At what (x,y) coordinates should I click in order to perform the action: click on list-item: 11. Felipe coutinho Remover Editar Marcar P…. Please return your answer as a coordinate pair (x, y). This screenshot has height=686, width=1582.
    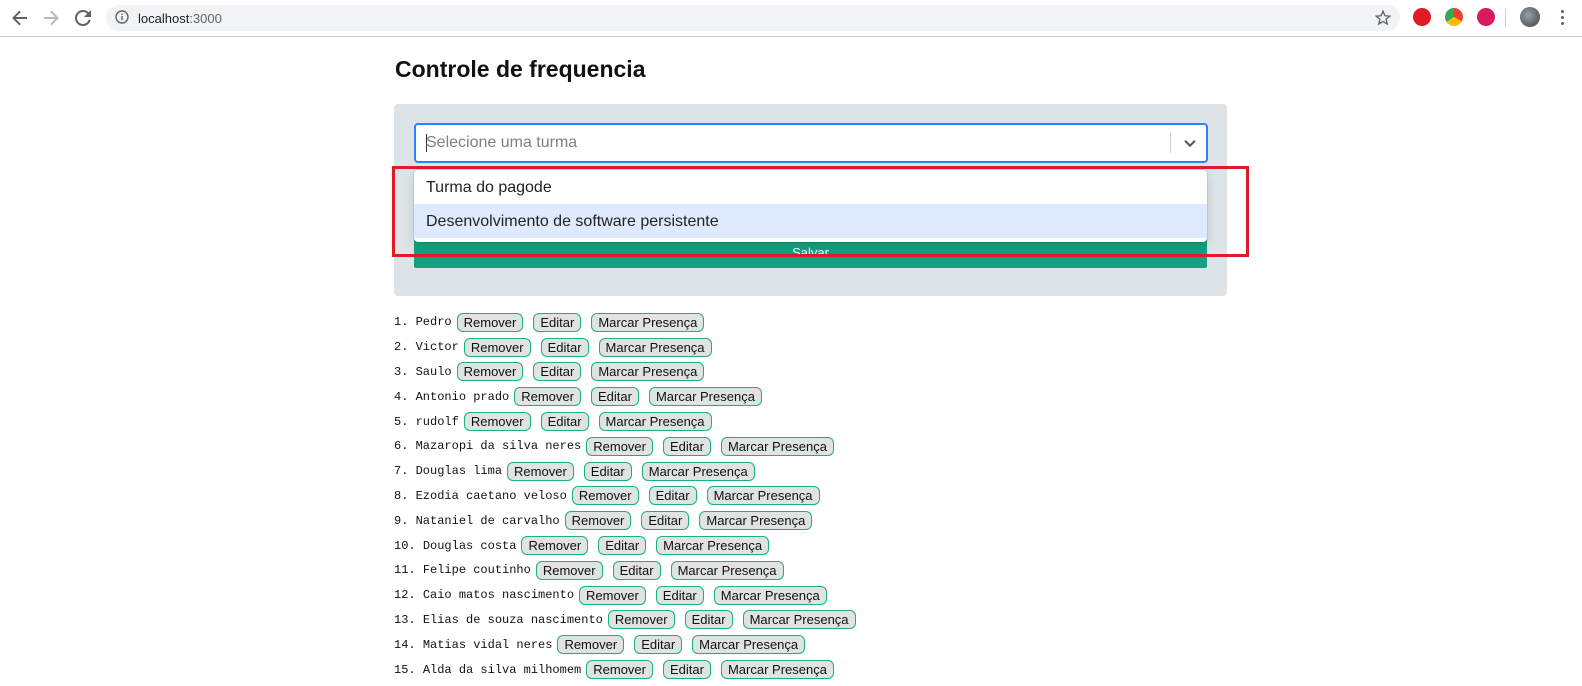
    Looking at the image, I should click on (630, 570).